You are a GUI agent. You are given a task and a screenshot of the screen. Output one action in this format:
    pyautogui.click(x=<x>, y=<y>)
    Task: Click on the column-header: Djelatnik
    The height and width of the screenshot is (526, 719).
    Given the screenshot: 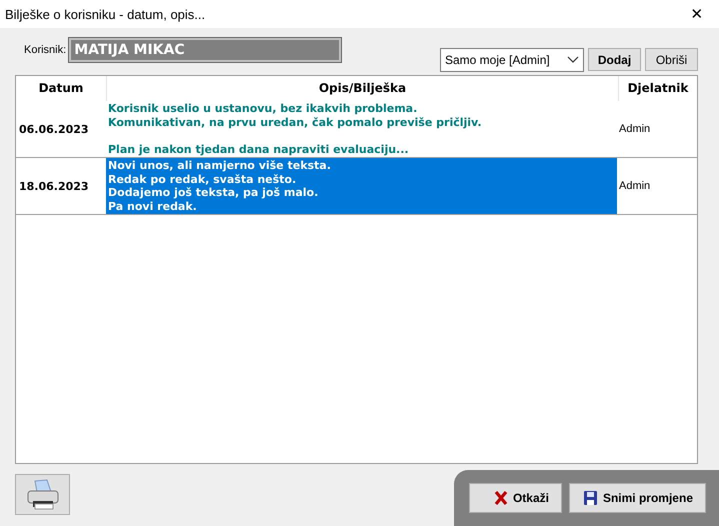 What is the action you would take?
    pyautogui.click(x=658, y=88)
    